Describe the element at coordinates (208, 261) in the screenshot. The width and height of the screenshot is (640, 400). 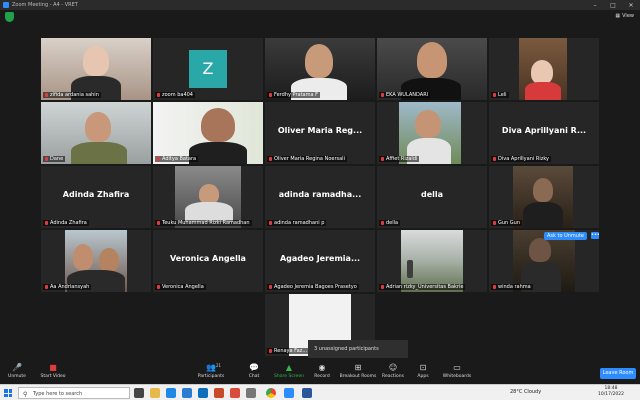
I see `participant-tile: Veronica Angella Veronica Angella` at that location.